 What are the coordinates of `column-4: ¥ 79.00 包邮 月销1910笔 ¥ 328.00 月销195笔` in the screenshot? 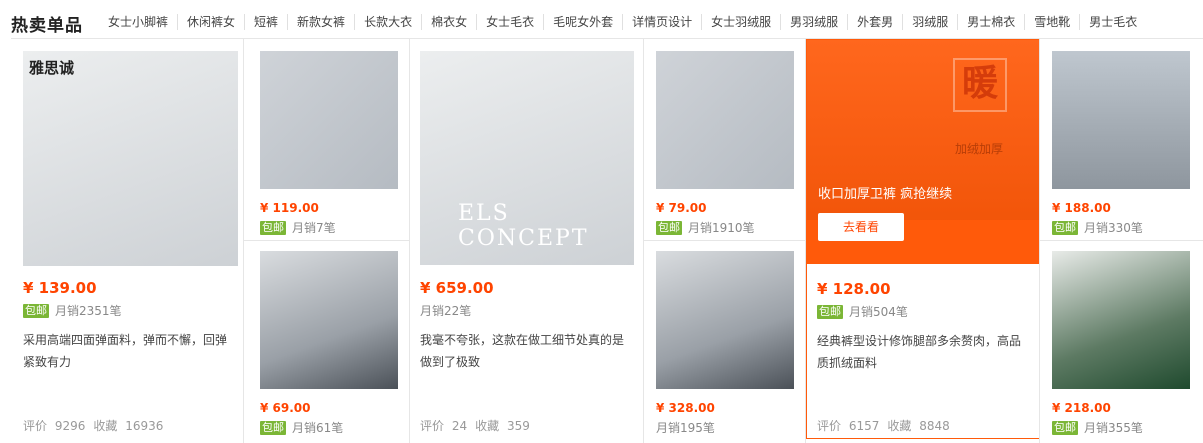 It's located at (724, 241).